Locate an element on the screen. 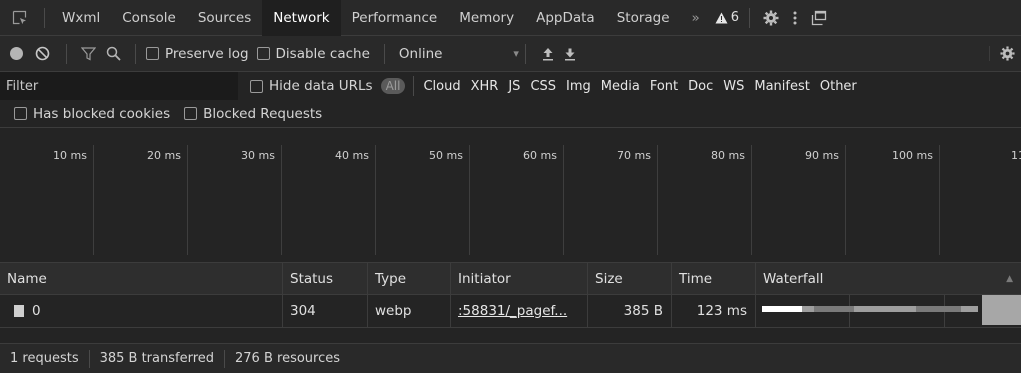 This screenshot has height=373, width=1021. overview-tick-label: 100 ms is located at coordinates (912, 155).